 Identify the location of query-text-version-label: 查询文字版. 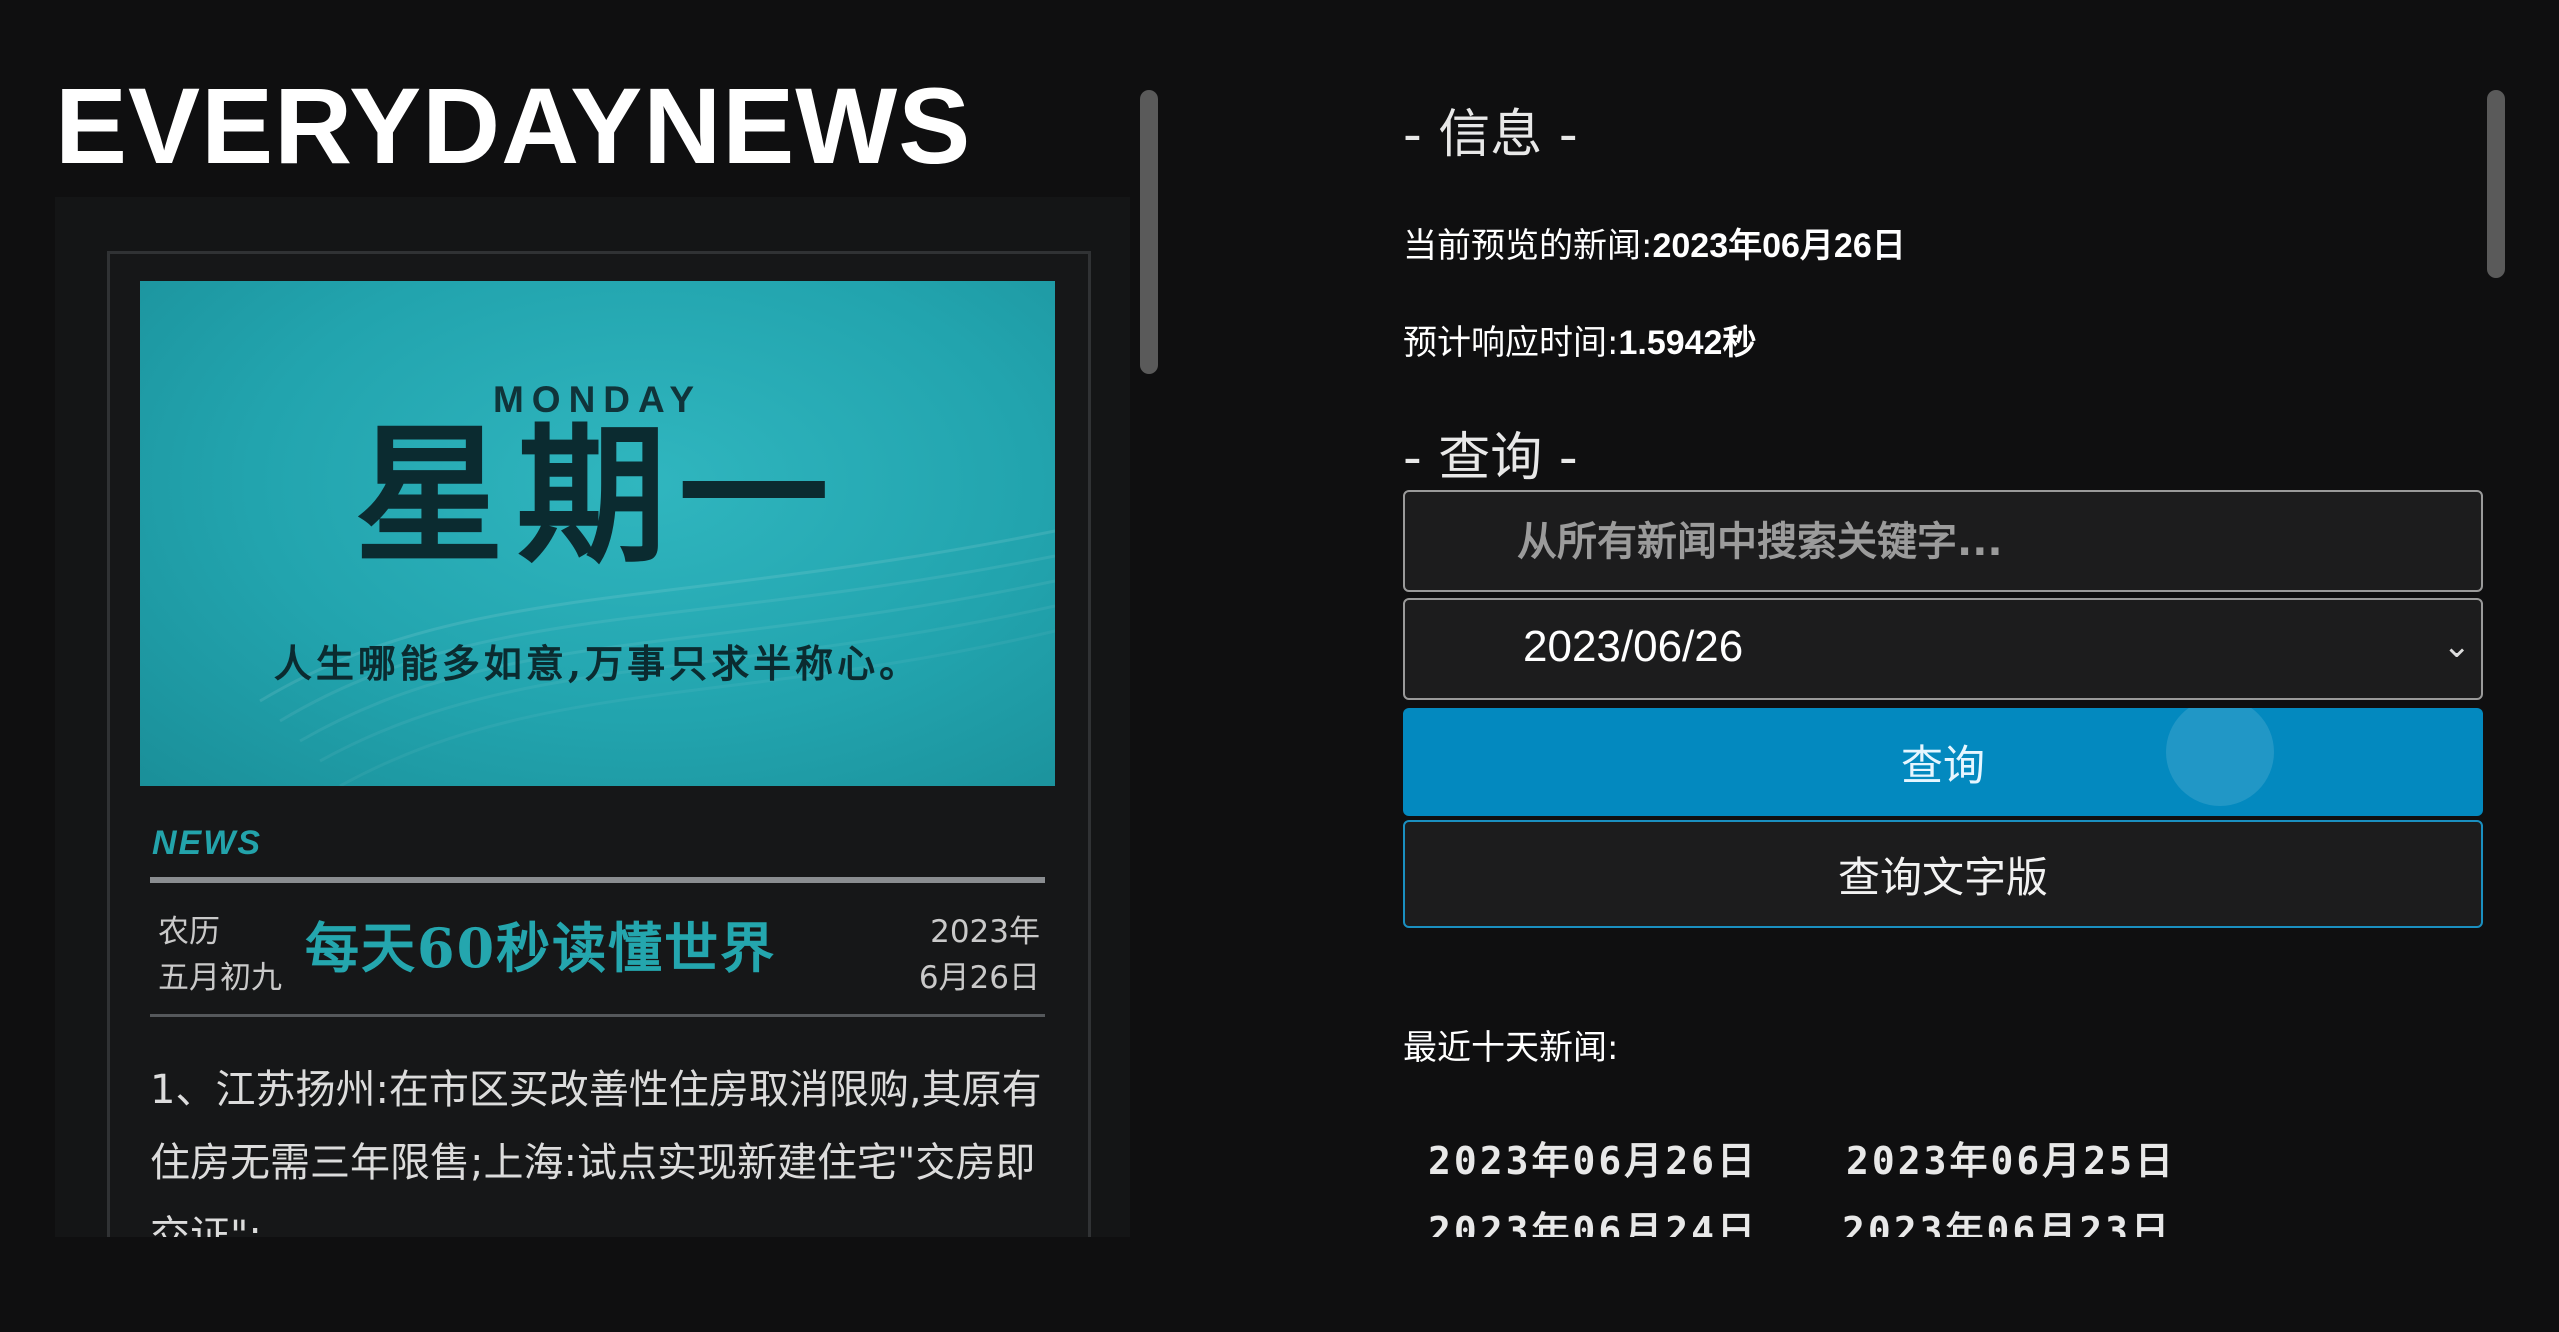
(1942, 877).